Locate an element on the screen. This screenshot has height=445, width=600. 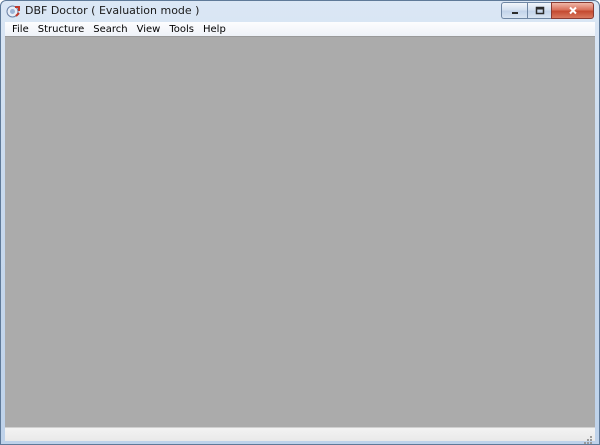
minimize-icon is located at coordinates (514, 12).